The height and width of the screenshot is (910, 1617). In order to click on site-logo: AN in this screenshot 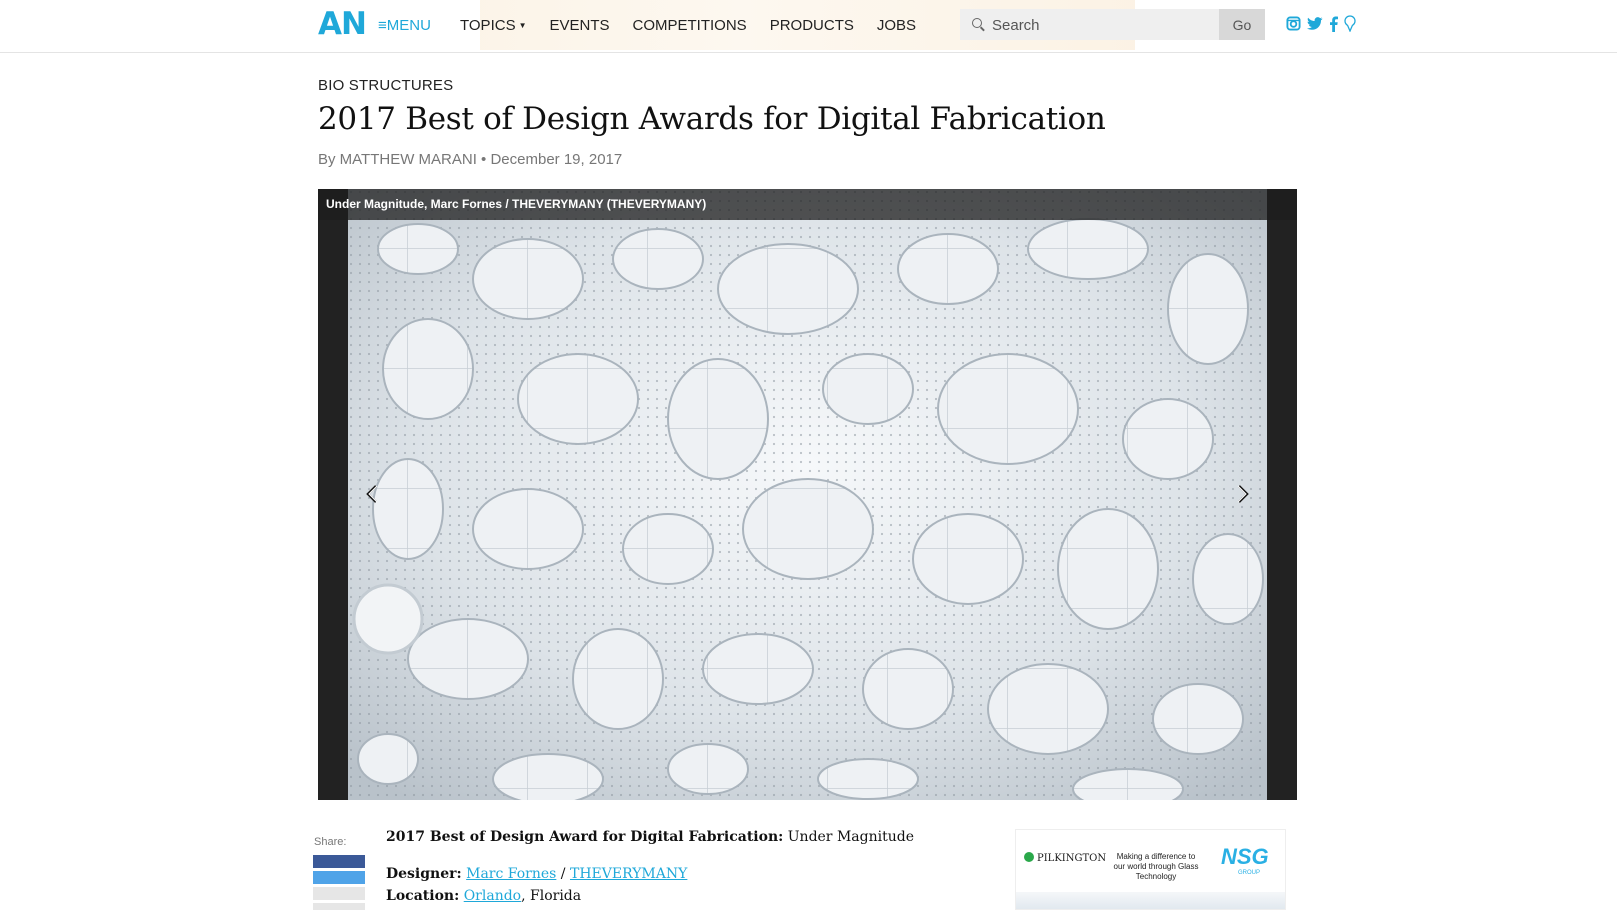, I will do `click(342, 24)`.